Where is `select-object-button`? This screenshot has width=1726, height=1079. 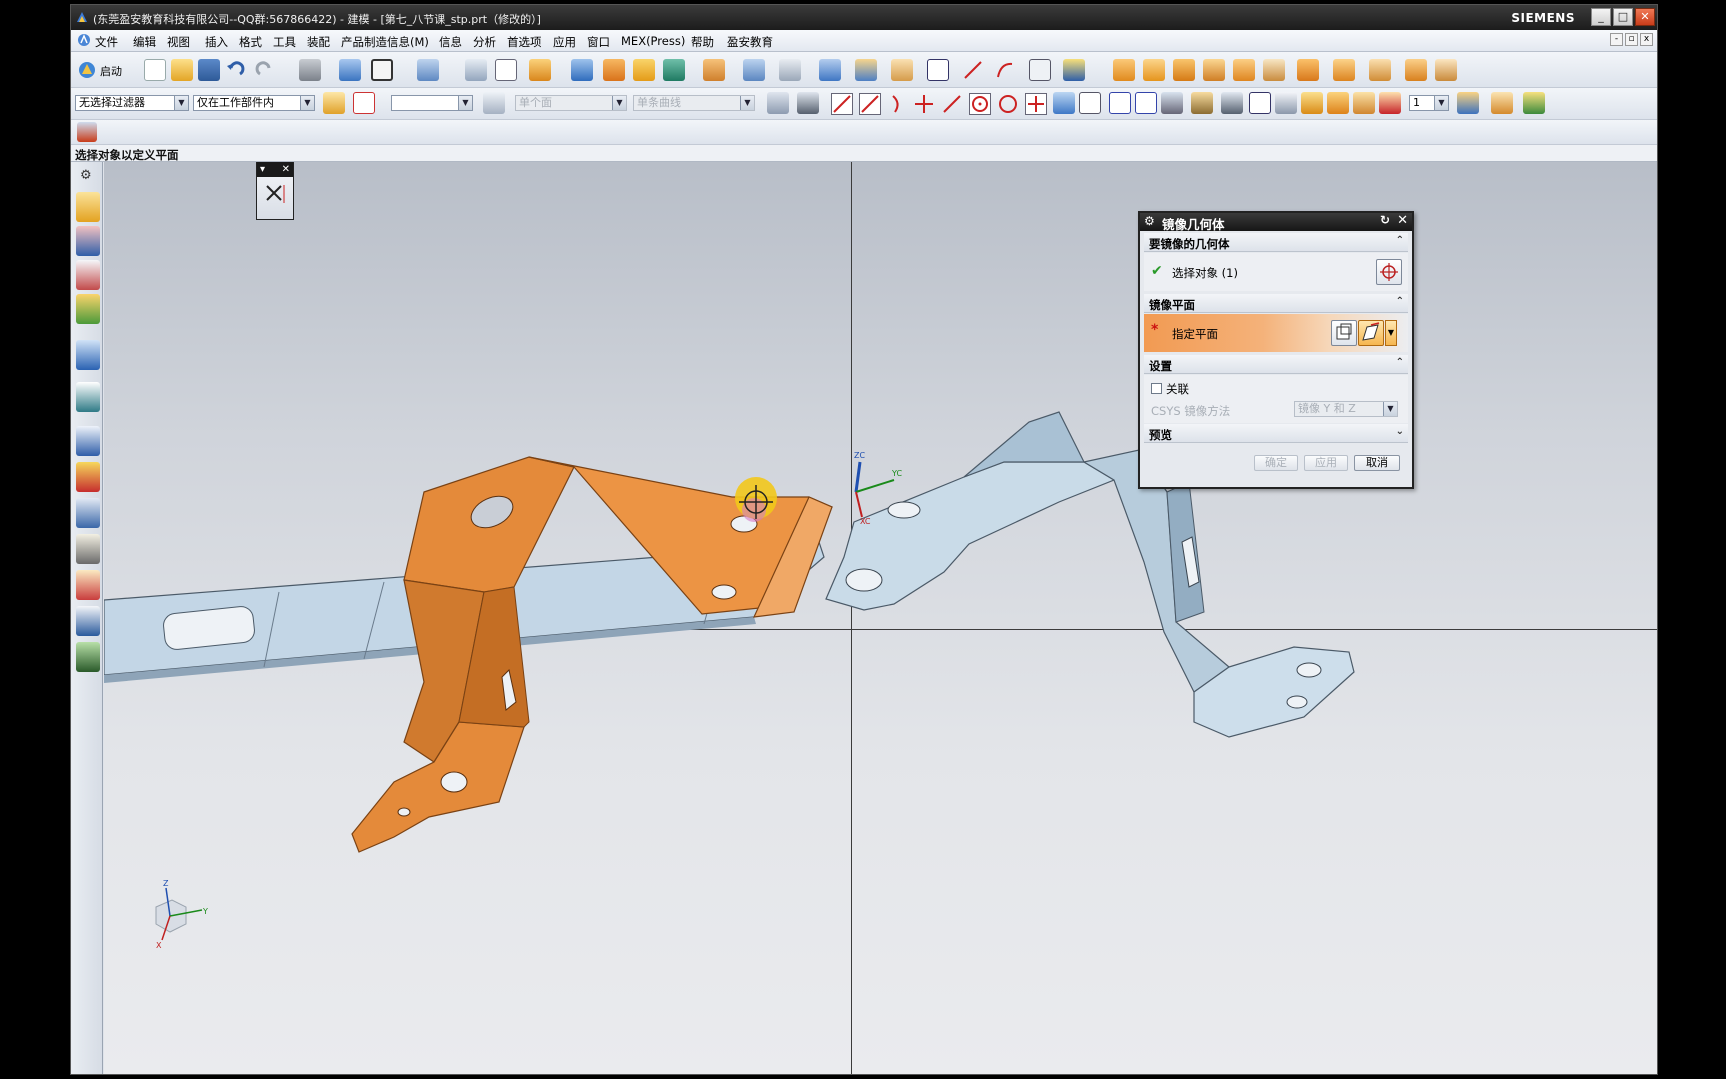
select-object-button is located at coordinates (1389, 272).